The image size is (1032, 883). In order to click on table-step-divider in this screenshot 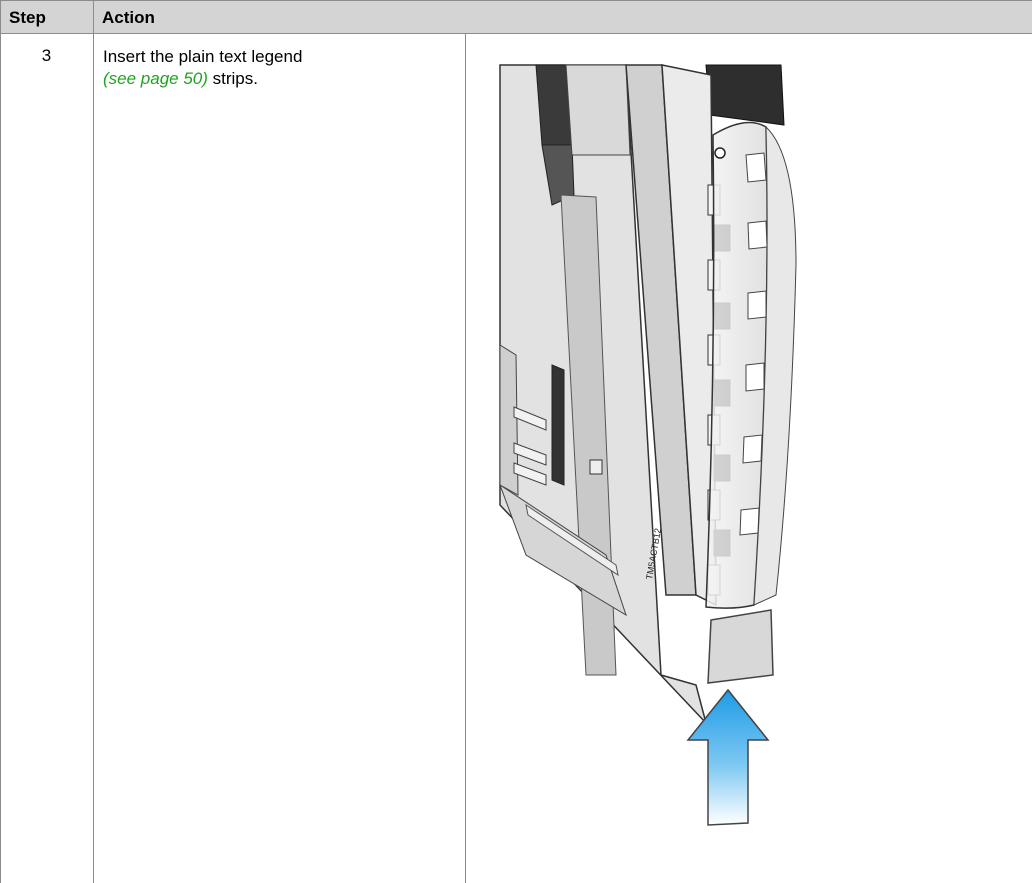, I will do `click(93, 458)`.